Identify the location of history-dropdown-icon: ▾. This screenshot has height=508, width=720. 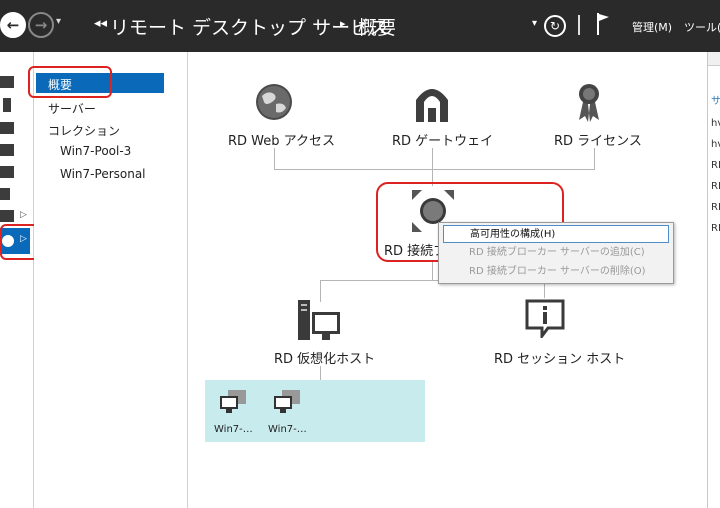
(58, 21).